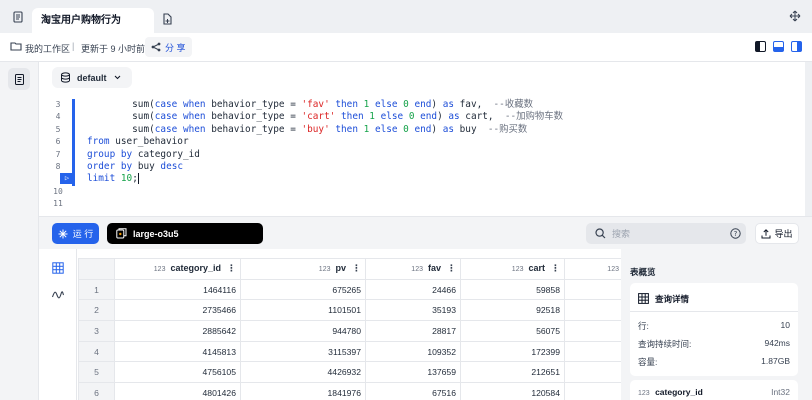  I want to click on code-token: end, so click(429, 117).